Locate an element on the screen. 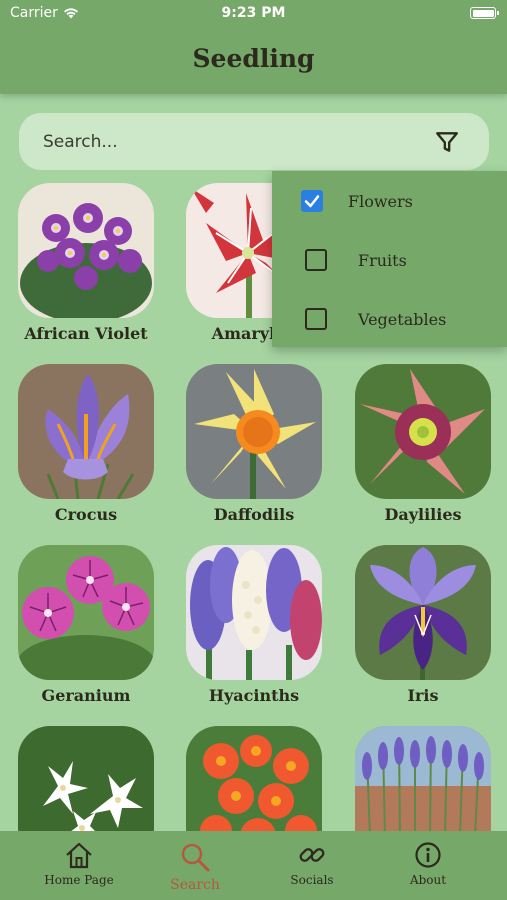 Image resolution: width=507 pixels, height=900 pixels. clock: 9:23 PM is located at coordinates (253, 13).